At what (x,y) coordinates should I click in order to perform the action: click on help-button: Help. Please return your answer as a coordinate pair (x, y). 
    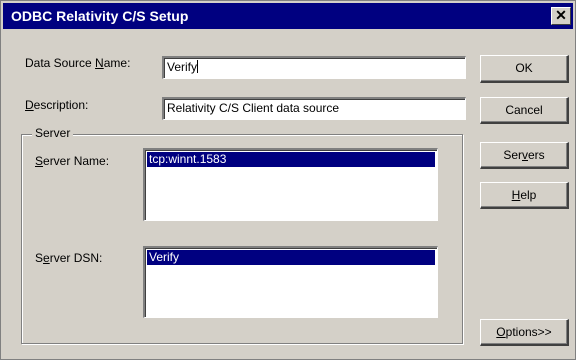
    Looking at the image, I should click on (524, 195).